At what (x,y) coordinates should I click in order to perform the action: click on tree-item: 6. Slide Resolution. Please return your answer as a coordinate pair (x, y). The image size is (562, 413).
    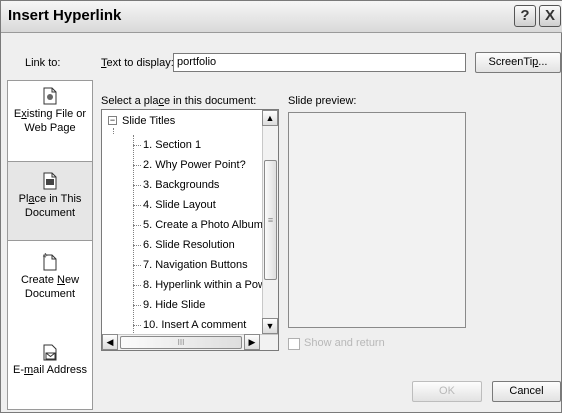
    Looking at the image, I should click on (184, 245).